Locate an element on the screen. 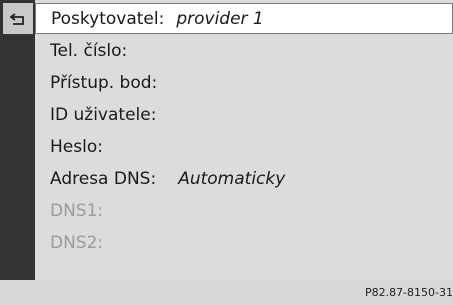  provider-value: provider 1 is located at coordinates (220, 18).